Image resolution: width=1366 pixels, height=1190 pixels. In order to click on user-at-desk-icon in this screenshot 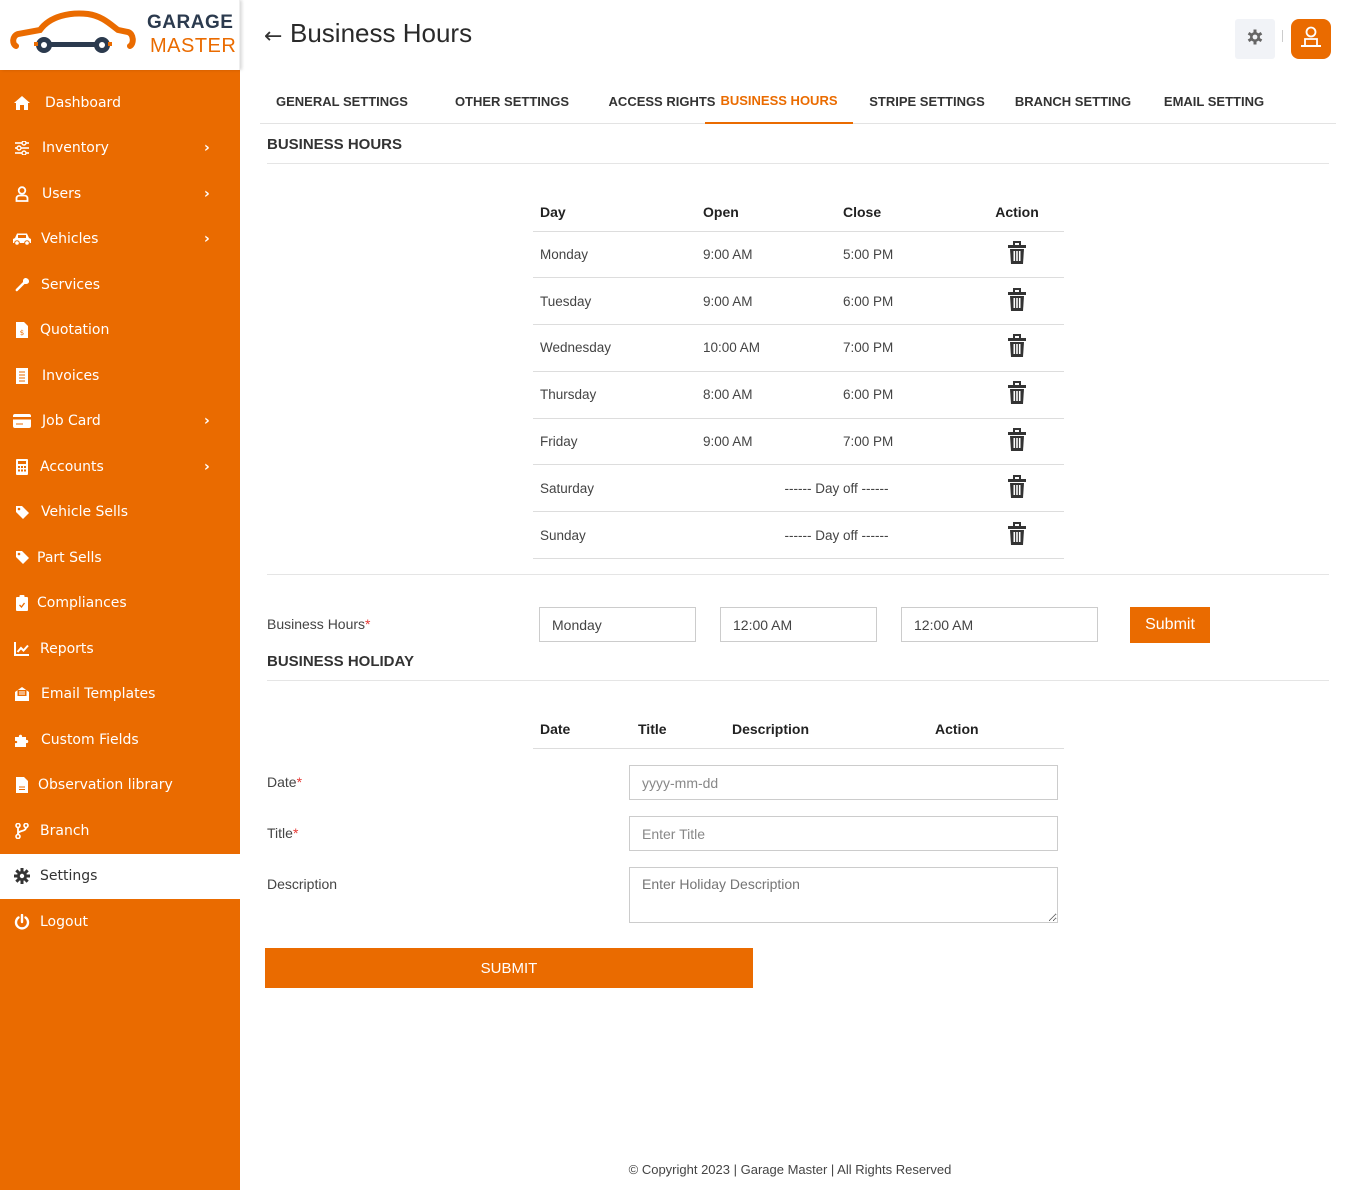, I will do `click(1311, 39)`.